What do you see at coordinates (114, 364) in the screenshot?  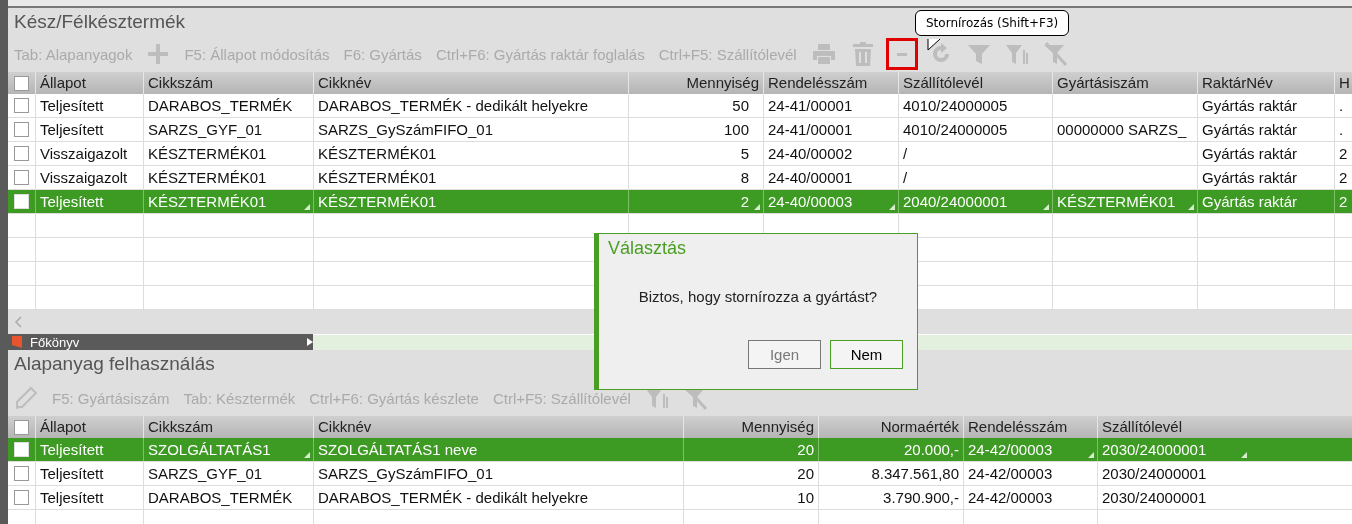 I see `panel-title: Alapanyag felhasználás` at bounding box center [114, 364].